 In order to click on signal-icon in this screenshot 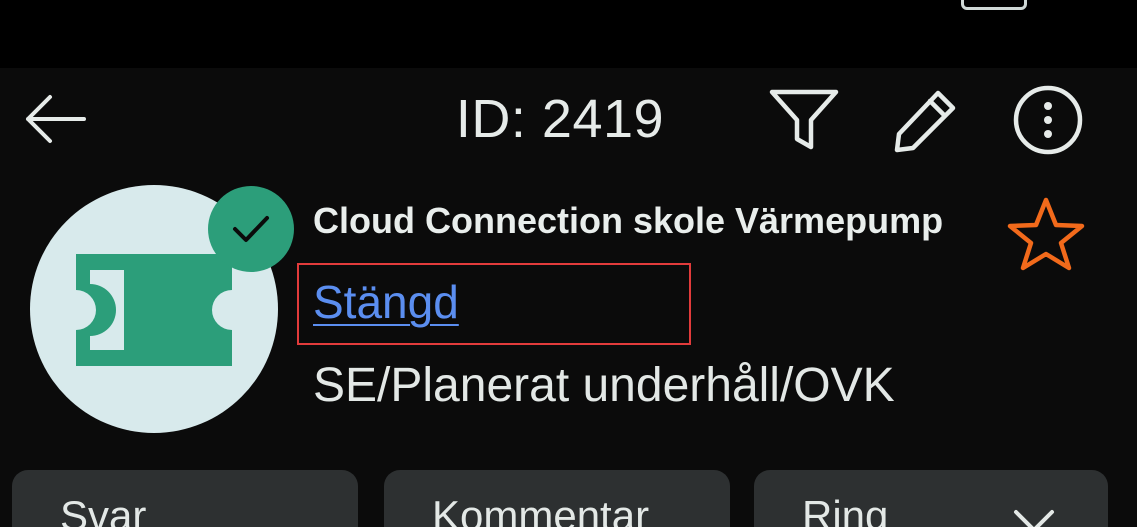, I will do `click(150, 3)`.